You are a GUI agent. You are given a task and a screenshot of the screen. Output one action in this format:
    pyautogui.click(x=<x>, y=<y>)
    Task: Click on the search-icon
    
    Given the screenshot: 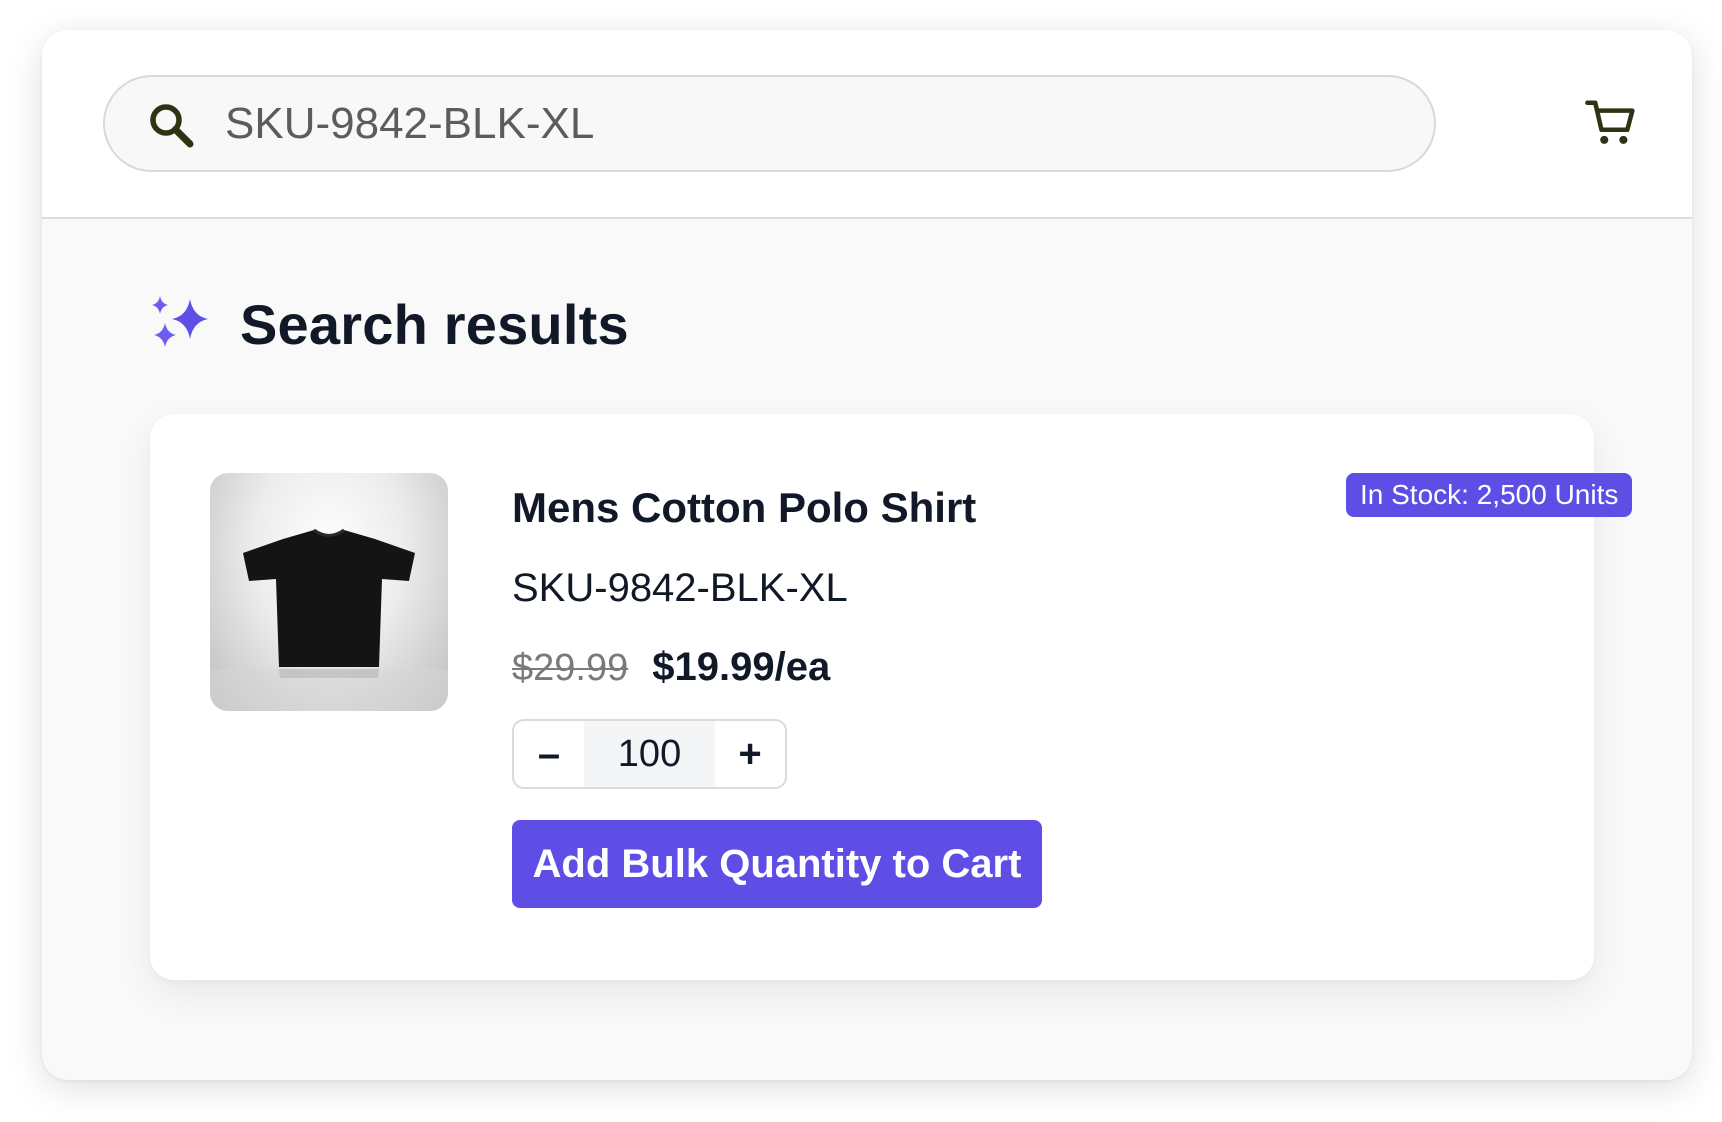 What is the action you would take?
    pyautogui.click(x=171, y=125)
    